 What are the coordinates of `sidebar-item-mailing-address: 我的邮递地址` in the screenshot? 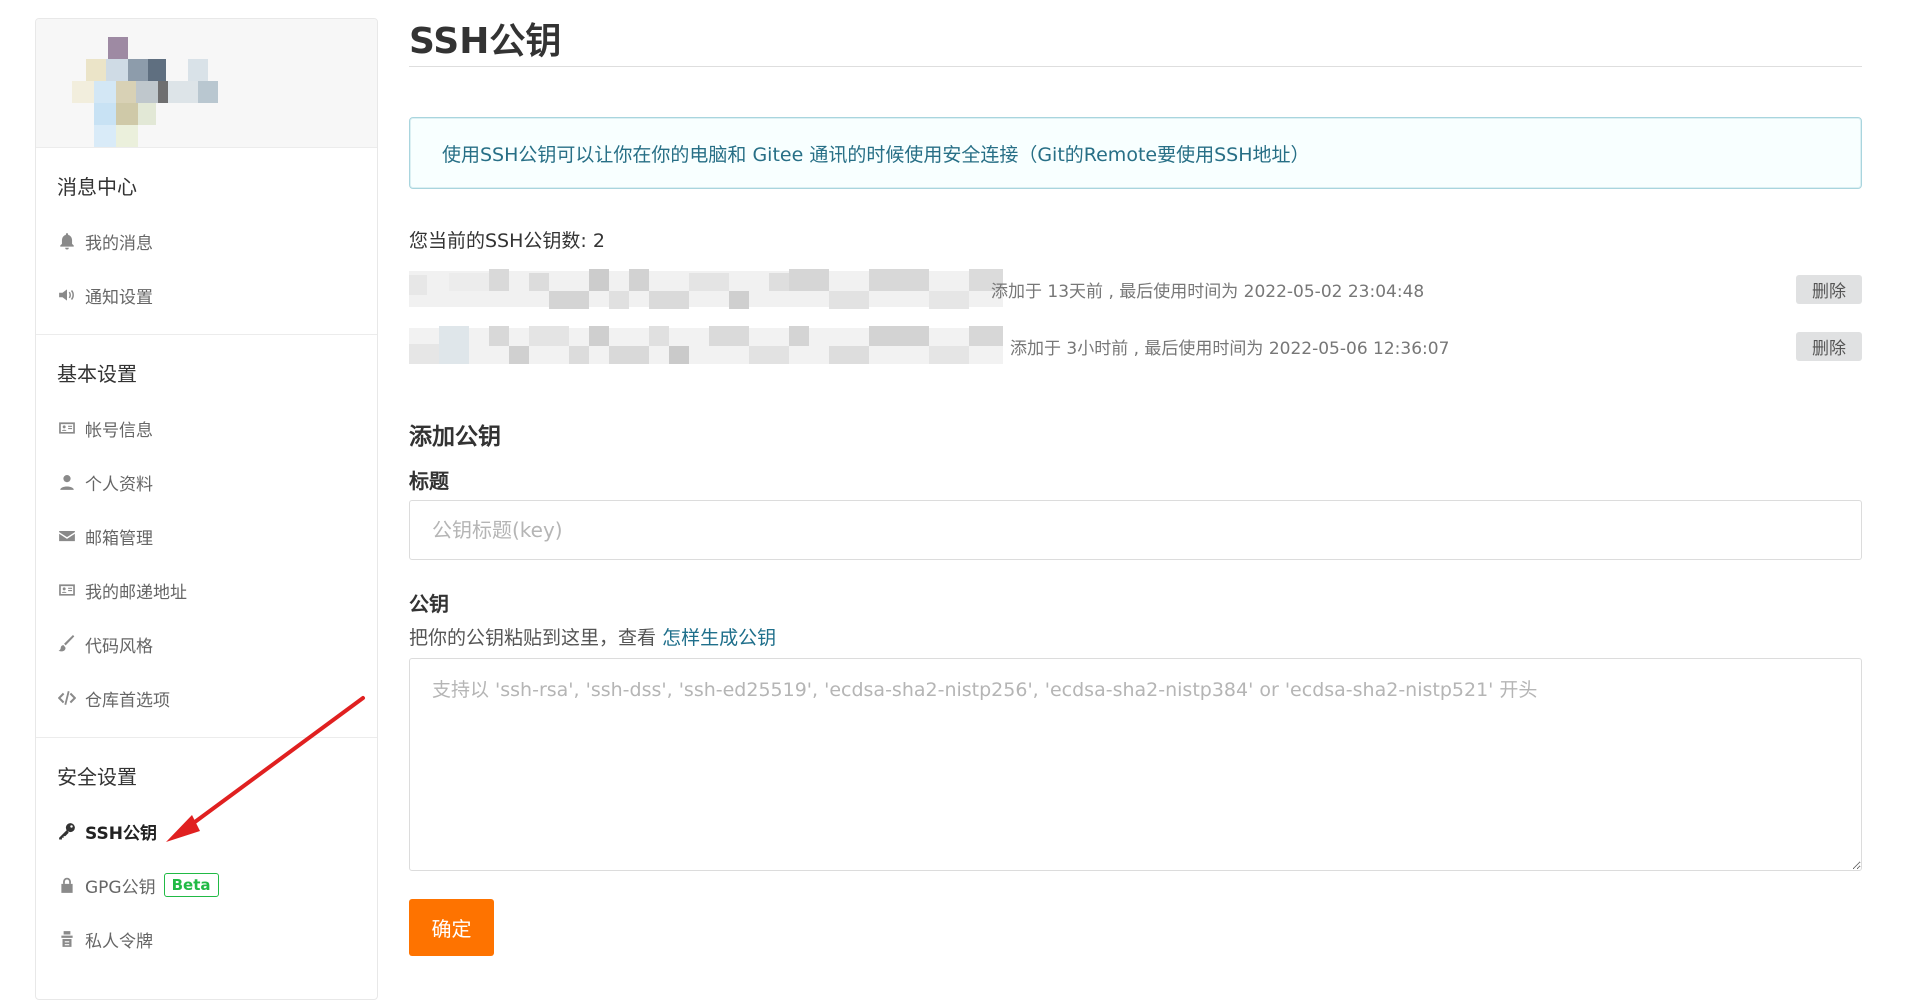 It's located at (206, 590).